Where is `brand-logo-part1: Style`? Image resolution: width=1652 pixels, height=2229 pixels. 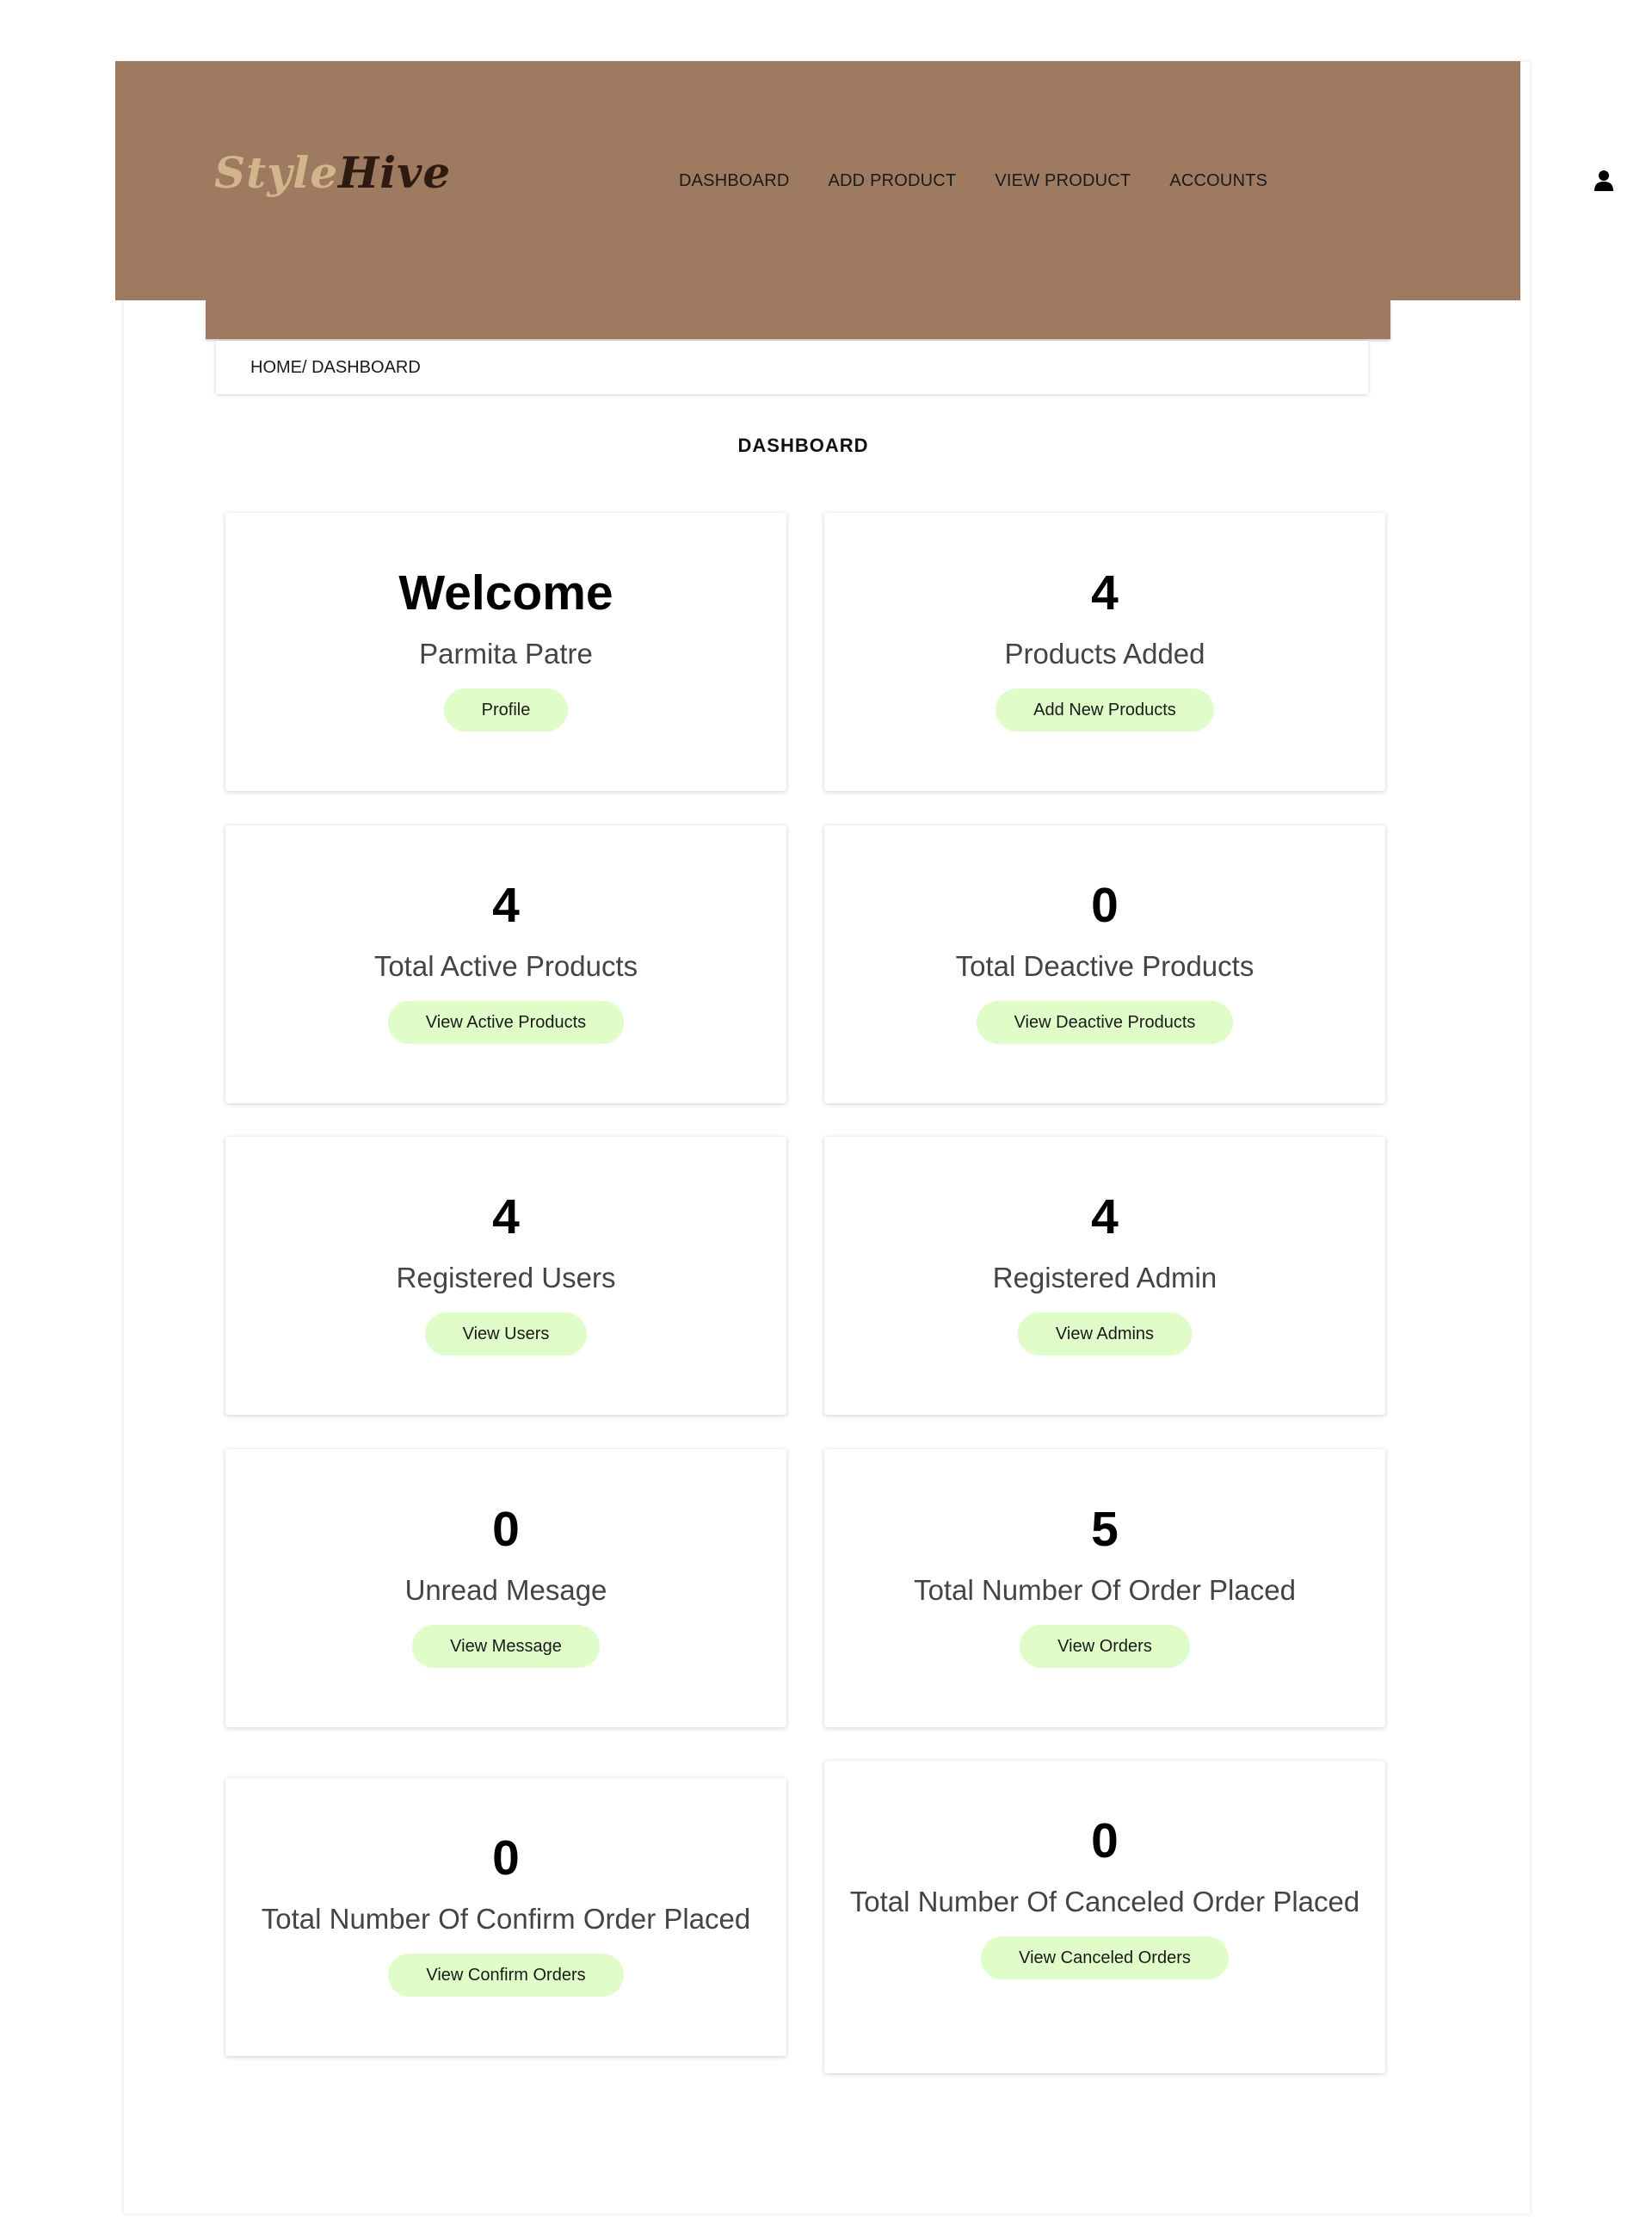
brand-logo-part1: Style is located at coordinates (276, 172).